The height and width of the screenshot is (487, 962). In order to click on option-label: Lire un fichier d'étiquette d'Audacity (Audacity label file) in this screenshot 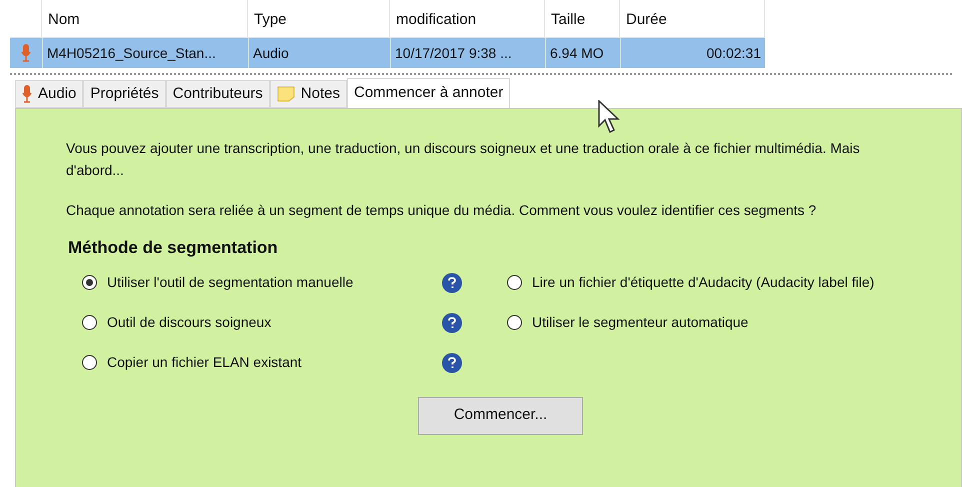, I will do `click(703, 282)`.